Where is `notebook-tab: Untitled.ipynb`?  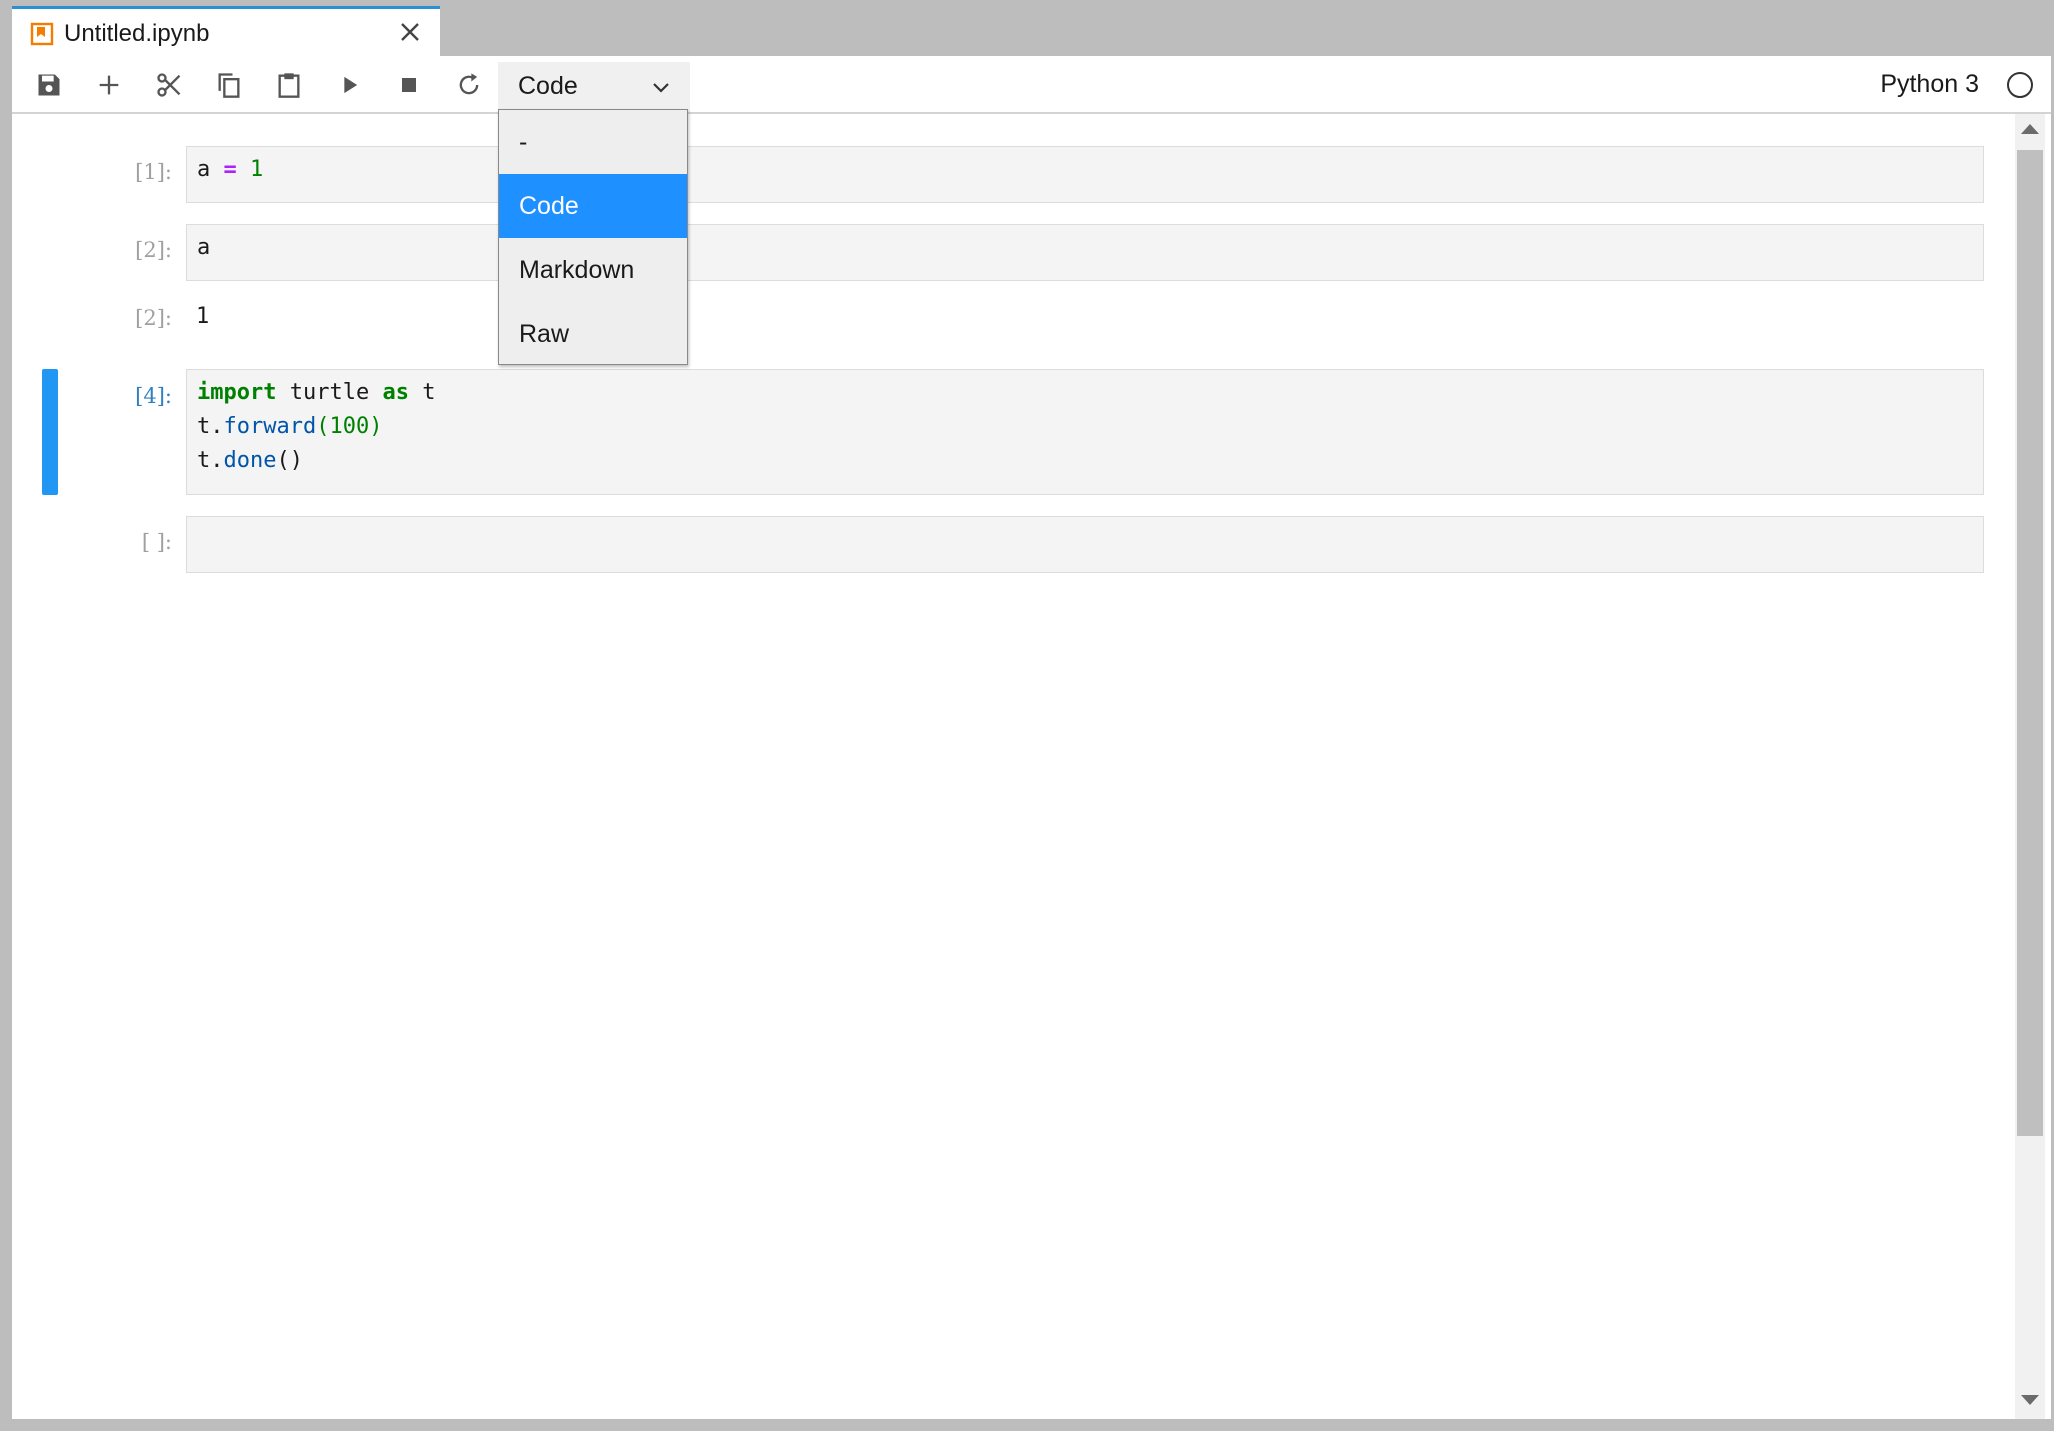 notebook-tab: Untitled.ipynb is located at coordinates (226, 32).